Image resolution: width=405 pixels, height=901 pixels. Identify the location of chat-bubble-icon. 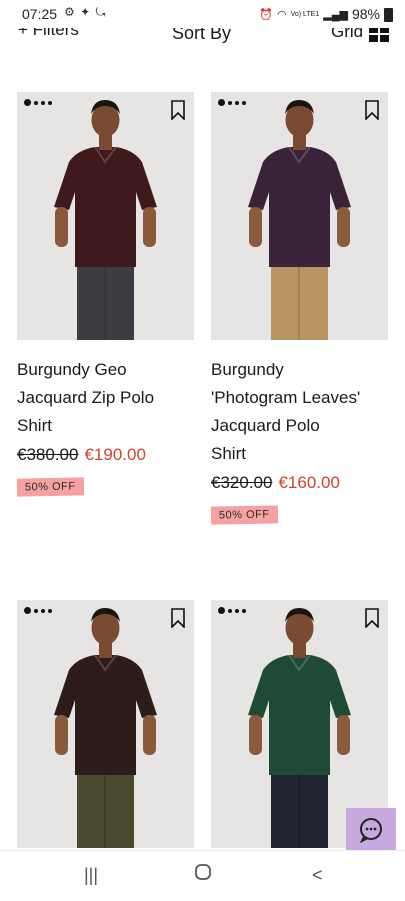
(370, 830).